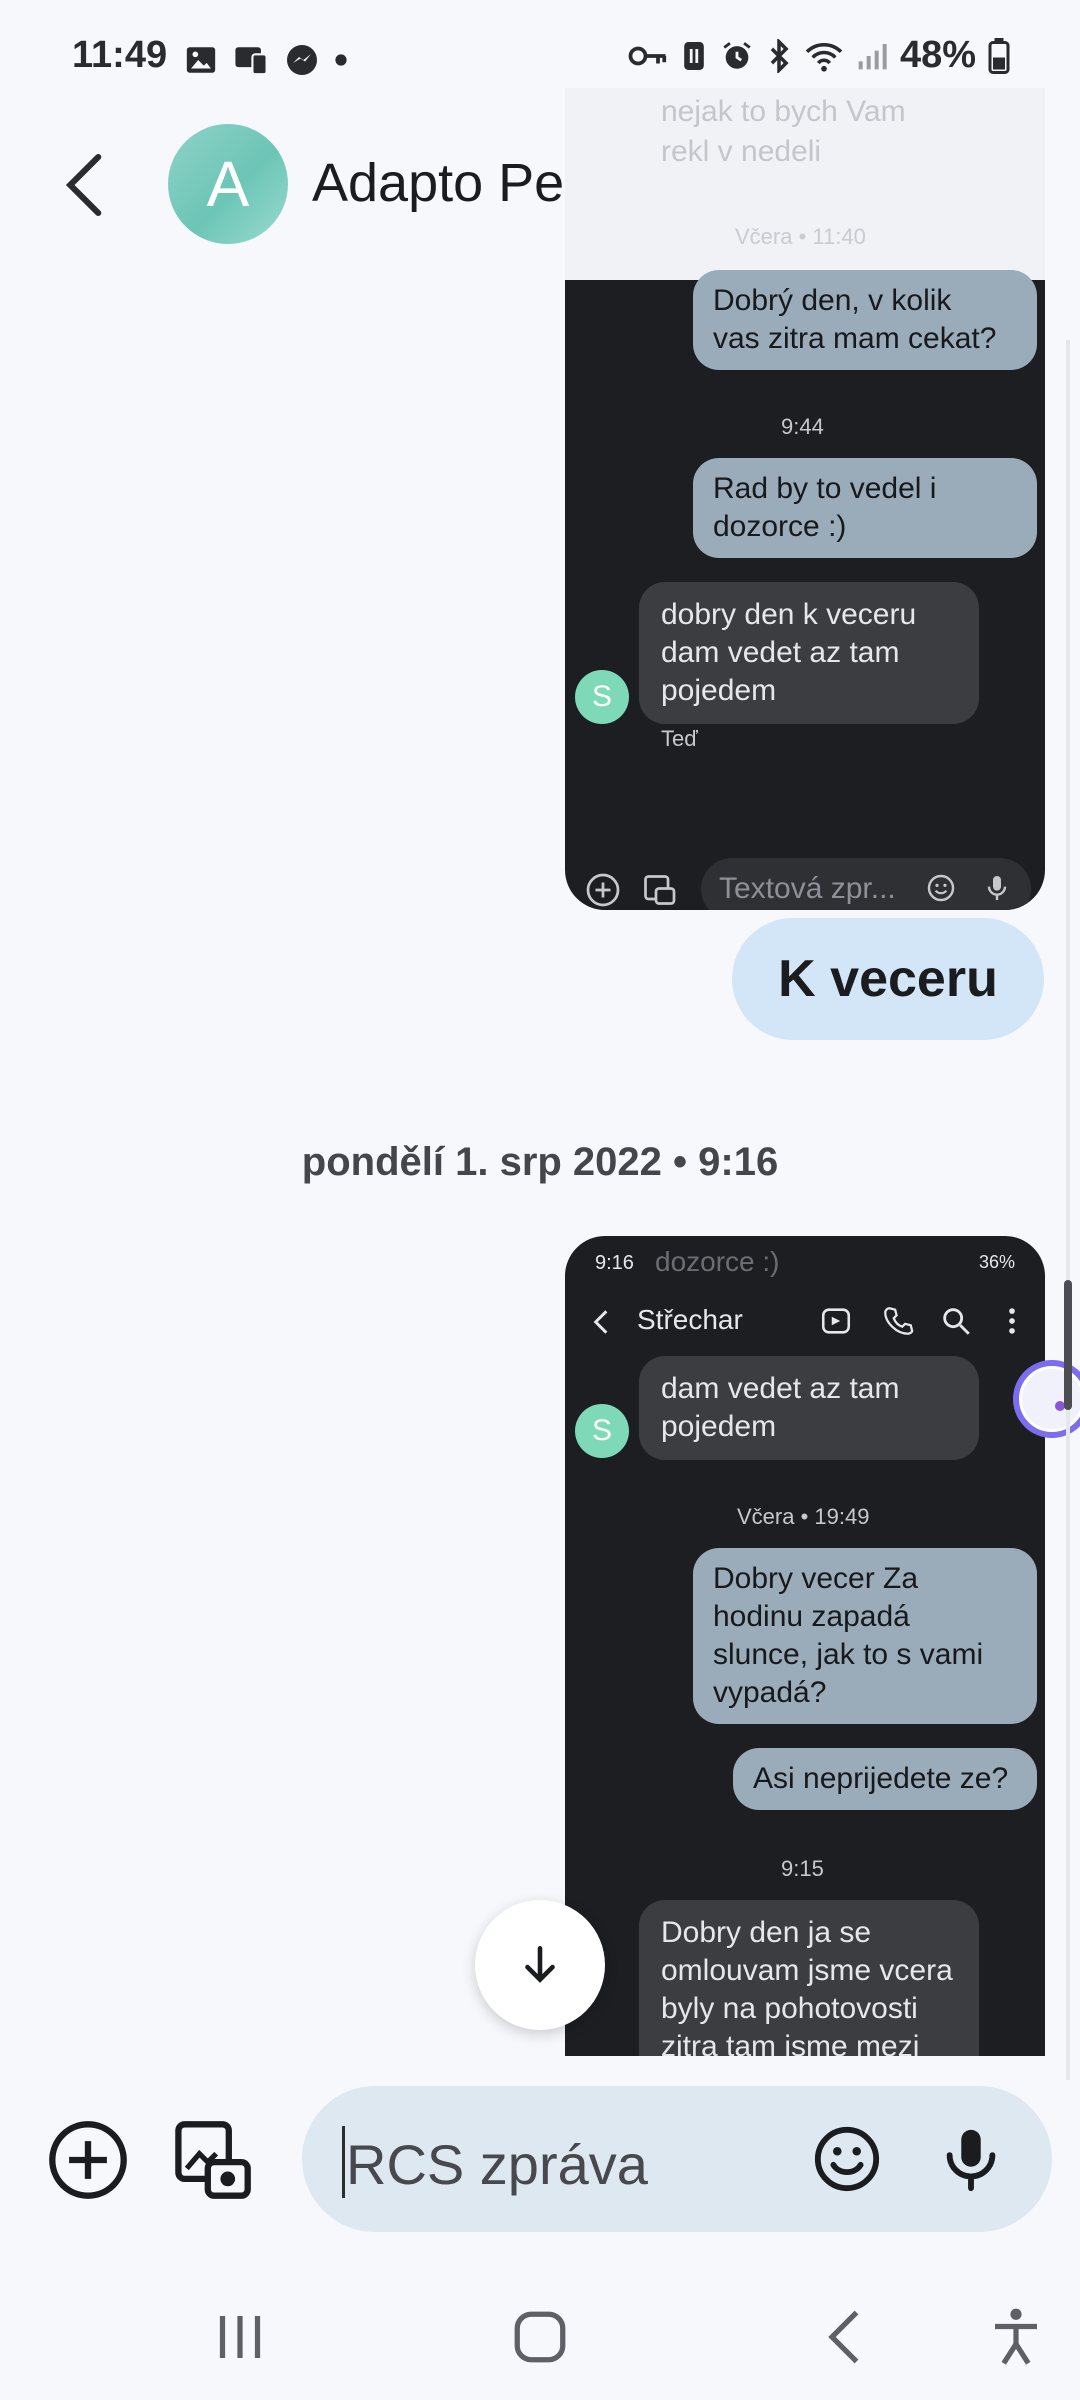 The height and width of the screenshot is (2400, 1080). I want to click on screenshot-sent-message: Rad by to vedel i dozorce :), so click(865, 508).